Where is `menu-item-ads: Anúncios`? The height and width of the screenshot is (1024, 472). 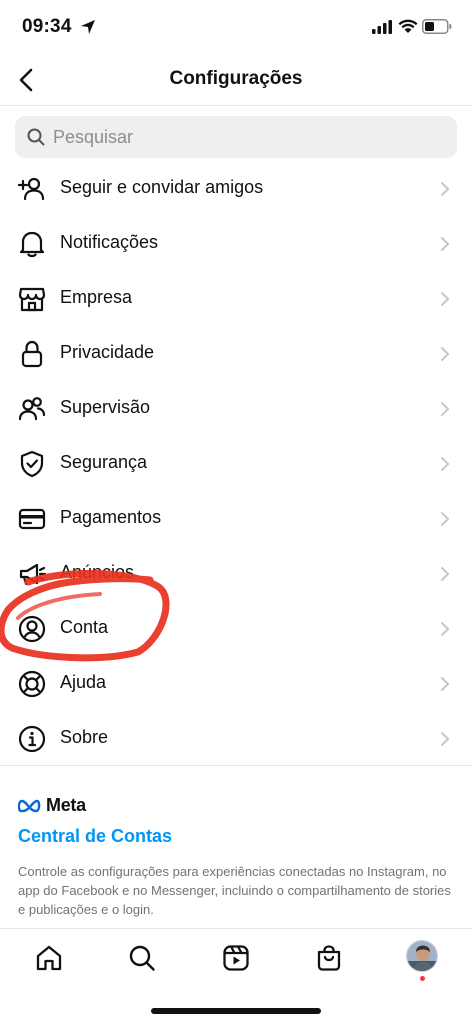 menu-item-ads: Anúncios is located at coordinates (236, 573).